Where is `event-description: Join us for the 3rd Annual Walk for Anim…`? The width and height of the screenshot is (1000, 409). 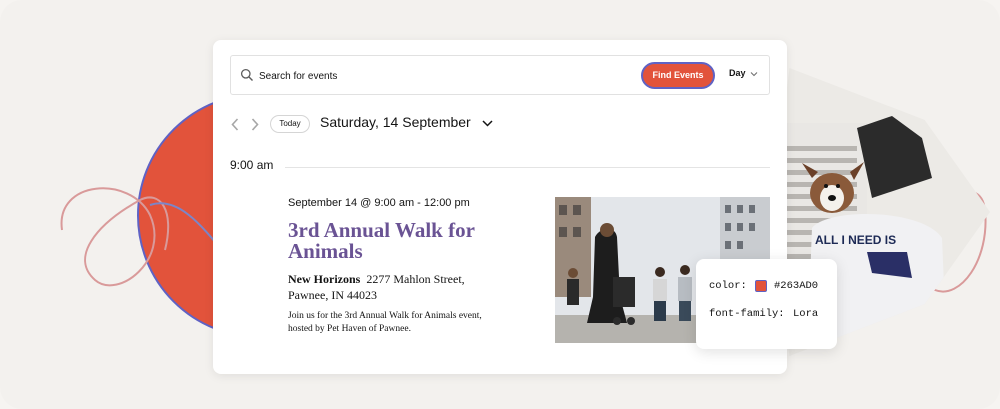
event-description: Join us for the 3rd Annual Walk for Anim… is located at coordinates (385, 322).